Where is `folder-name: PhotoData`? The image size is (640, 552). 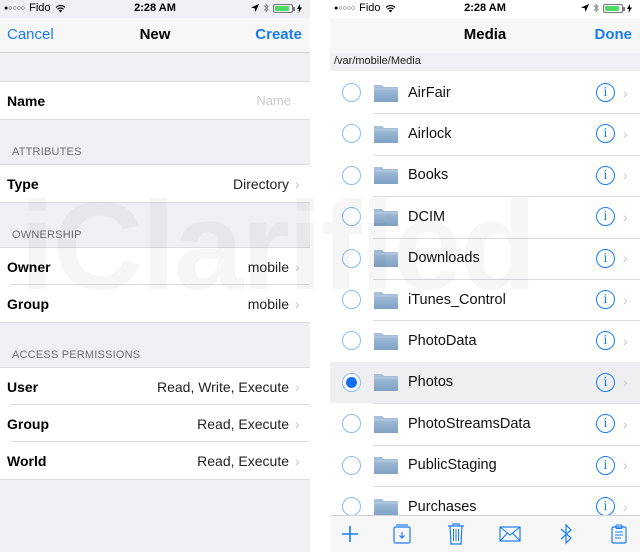
folder-name: PhotoData is located at coordinates (442, 340).